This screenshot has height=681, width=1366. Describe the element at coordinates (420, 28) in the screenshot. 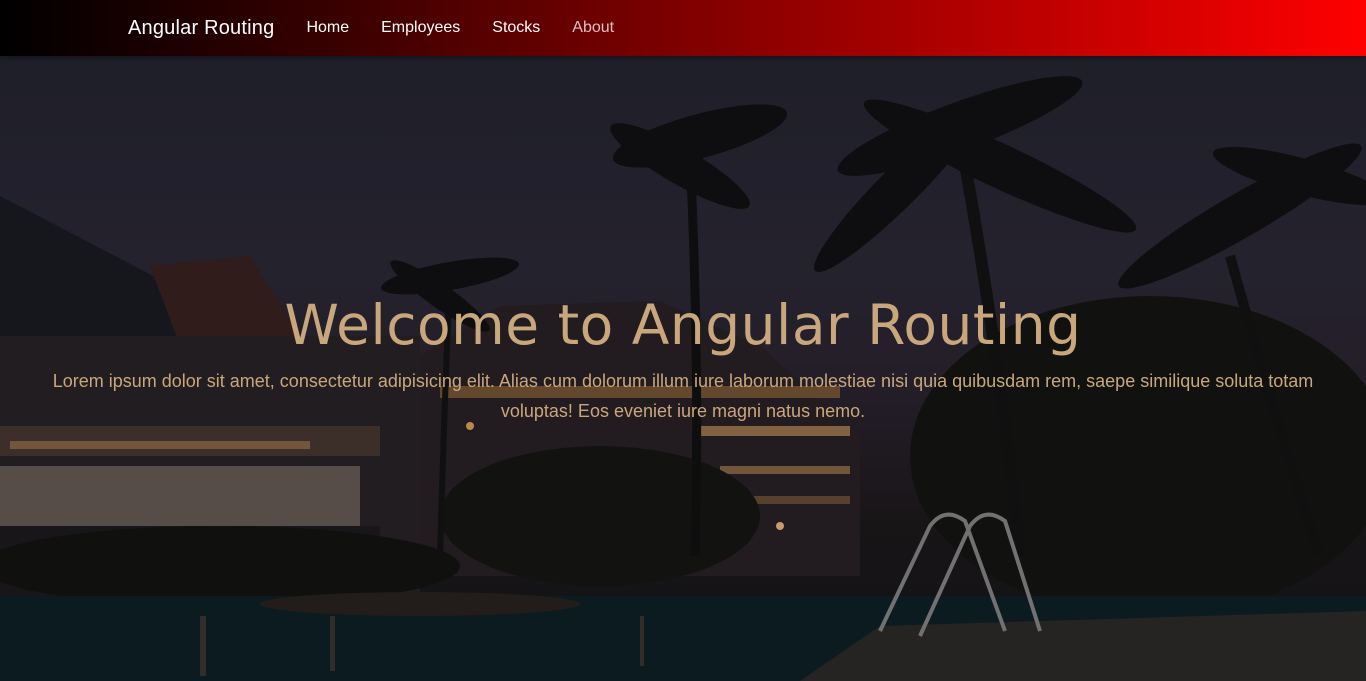

I see `nav-link-employees: Employees` at that location.